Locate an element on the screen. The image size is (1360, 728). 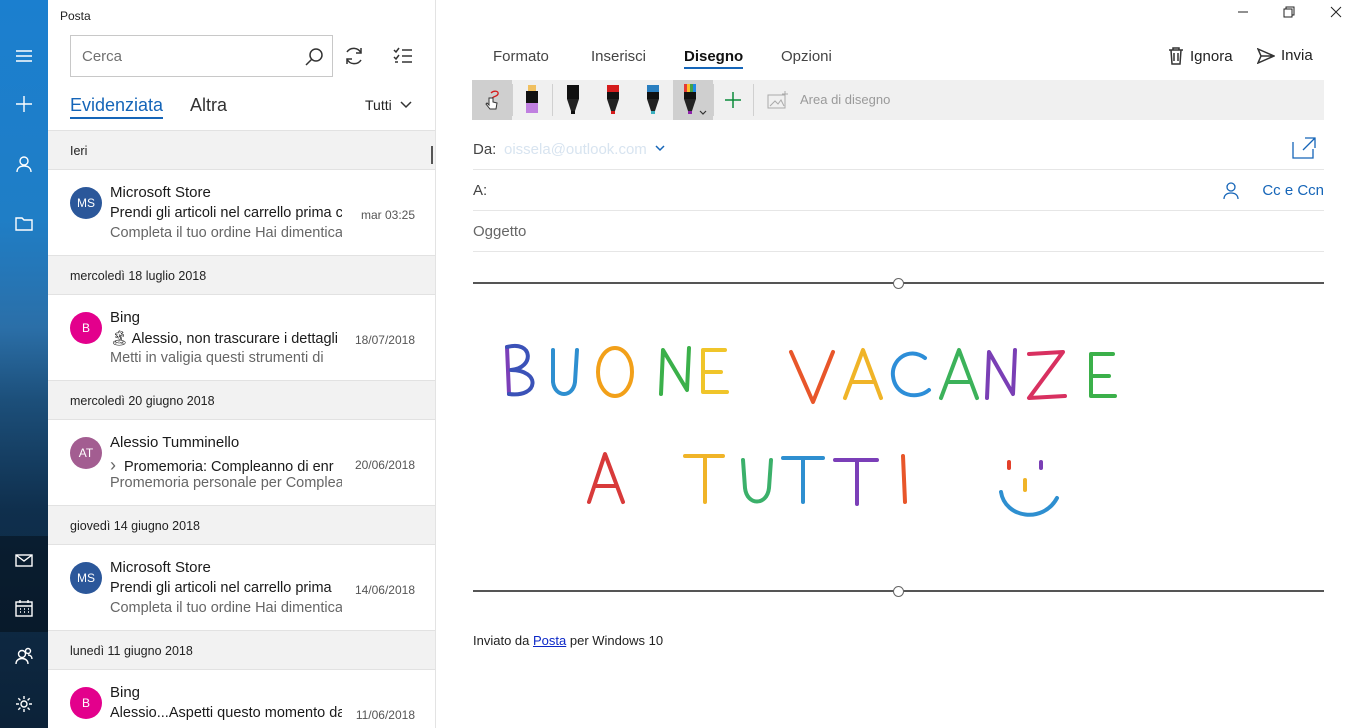
pen-red-tool is located at coordinates (613, 100).